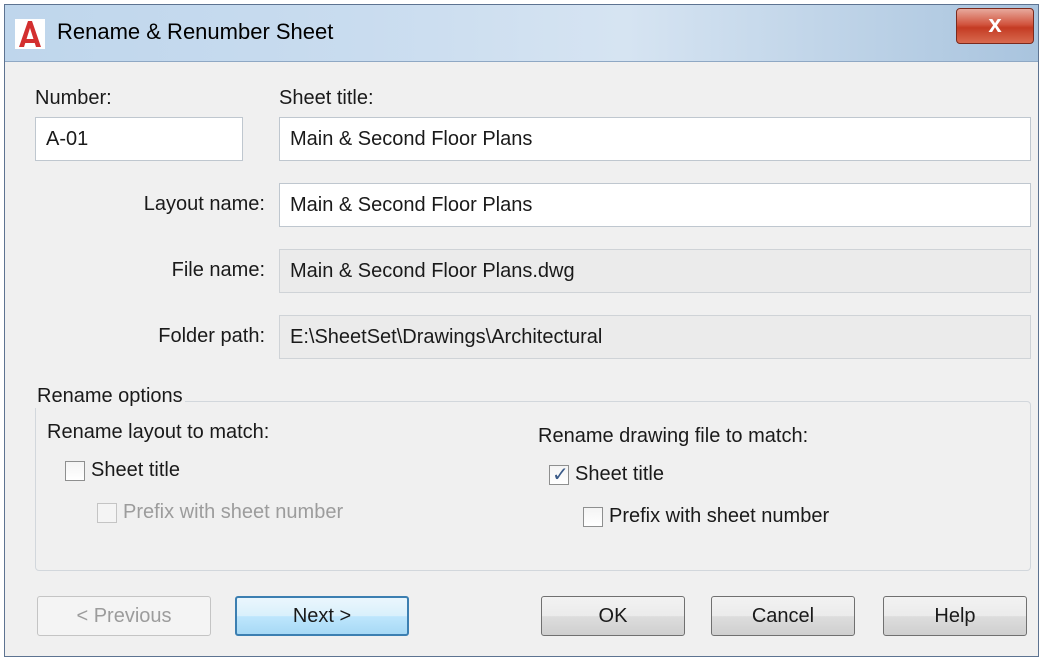  What do you see at coordinates (110, 396) in the screenshot?
I see `rename-options-legend: Rename options` at bounding box center [110, 396].